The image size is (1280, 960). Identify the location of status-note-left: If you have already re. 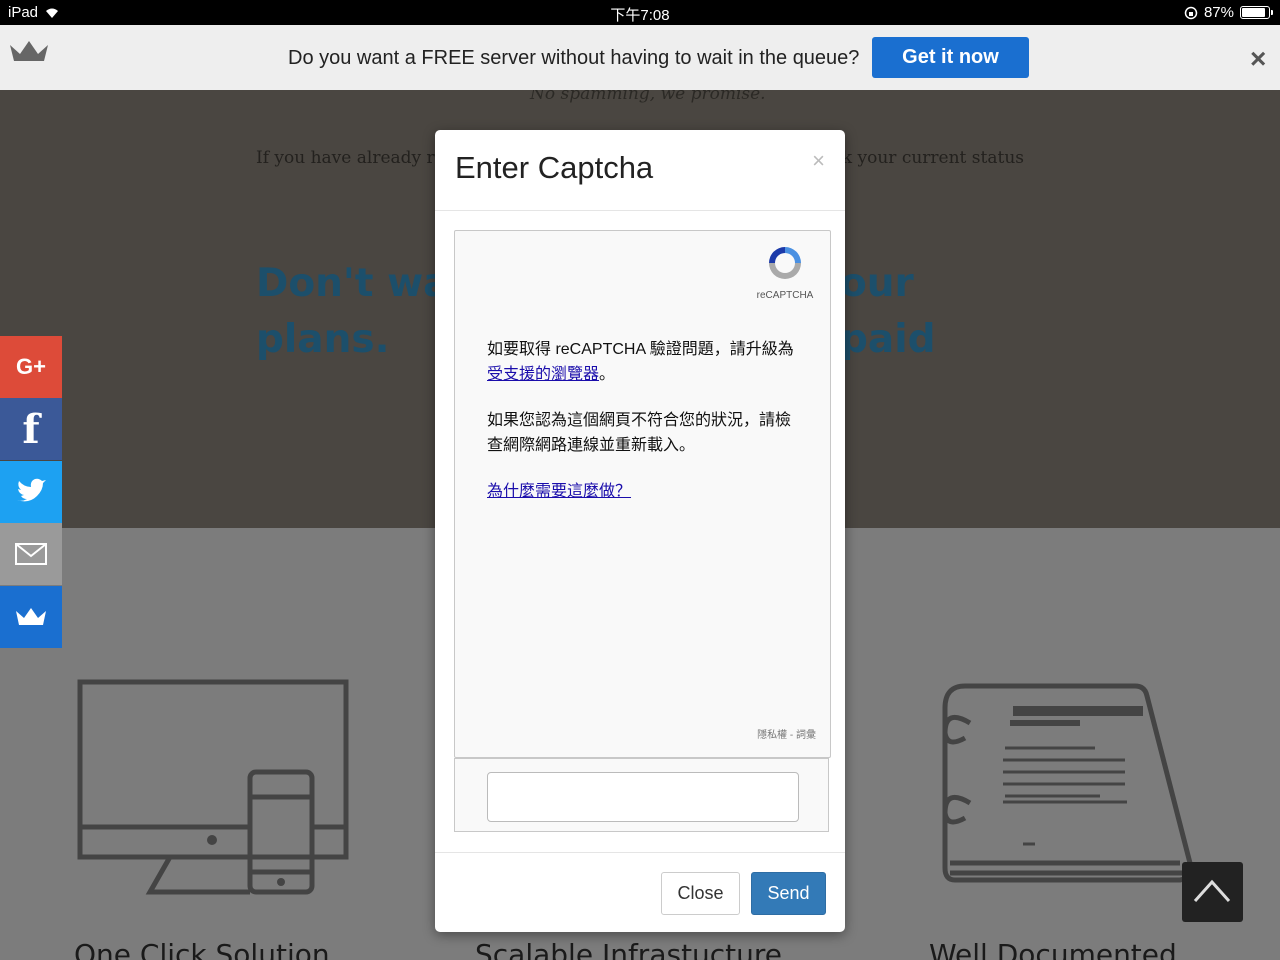
(350, 158).